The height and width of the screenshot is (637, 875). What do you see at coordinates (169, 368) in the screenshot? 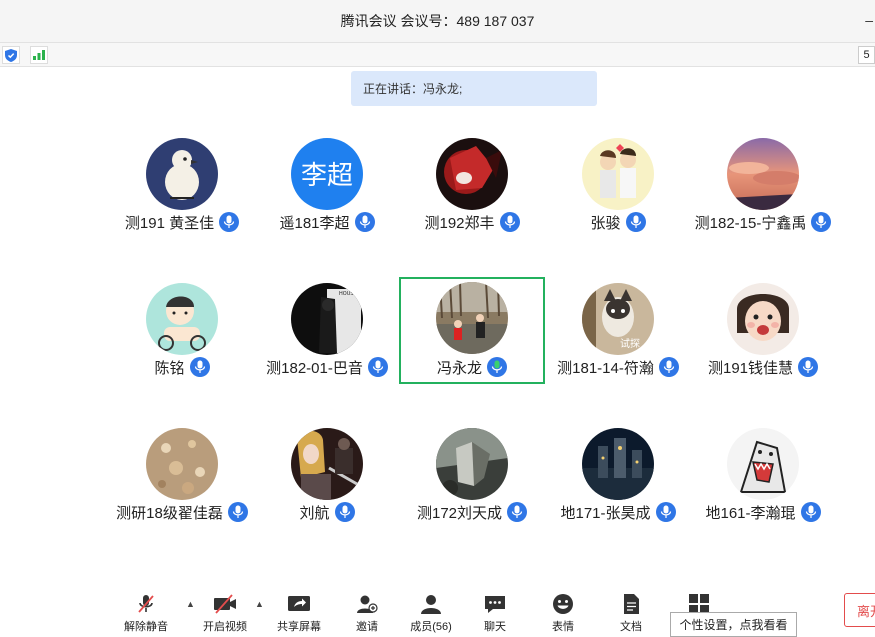
I see `participant-name: 陈铭` at bounding box center [169, 368].